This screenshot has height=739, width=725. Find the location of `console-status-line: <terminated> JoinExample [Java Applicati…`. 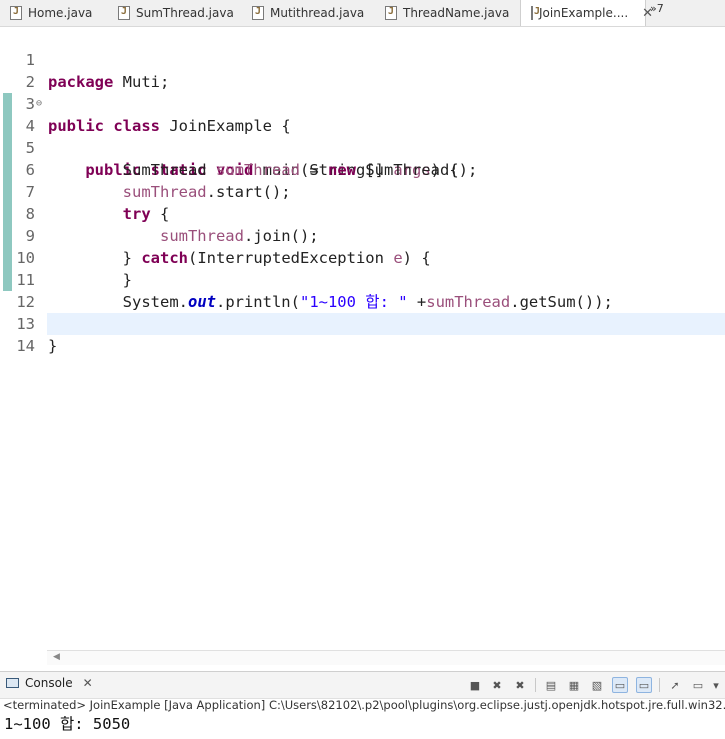

console-status-line: <terminated> JoinExample [Java Applicati… is located at coordinates (364, 705).